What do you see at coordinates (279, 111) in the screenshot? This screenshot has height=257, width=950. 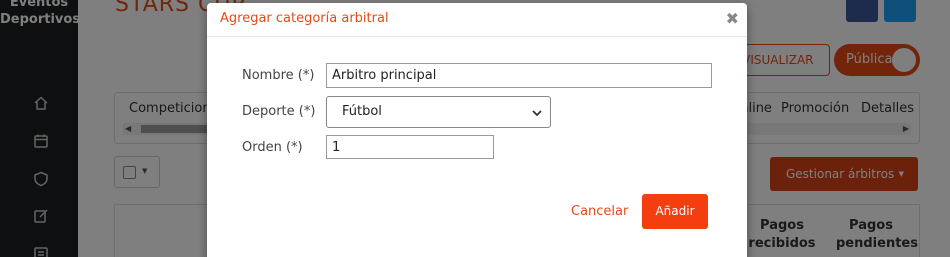 I see `sport-label: Deporte (*)` at bounding box center [279, 111].